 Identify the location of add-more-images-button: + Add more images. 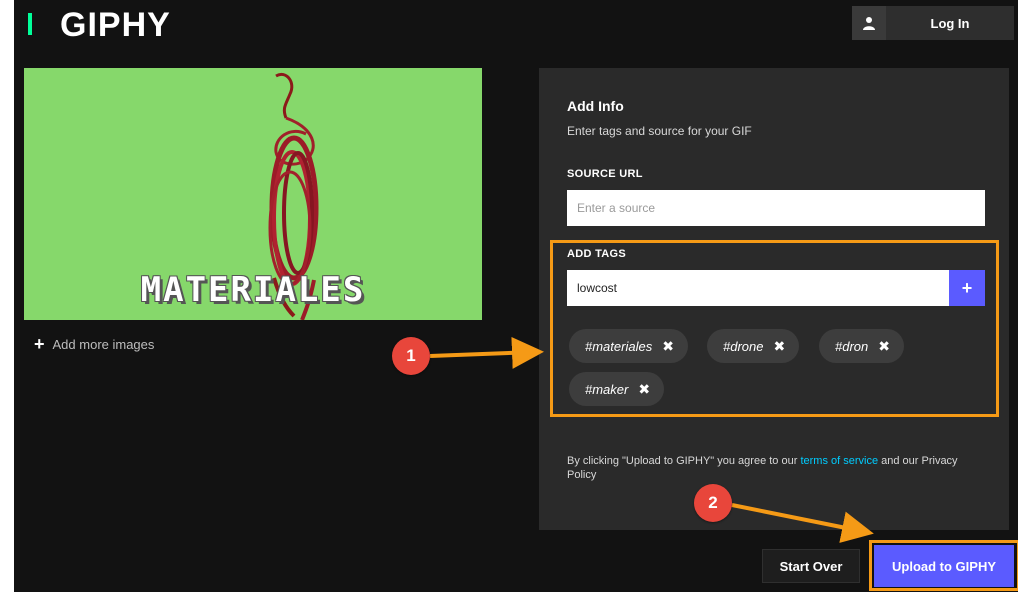
(94, 344).